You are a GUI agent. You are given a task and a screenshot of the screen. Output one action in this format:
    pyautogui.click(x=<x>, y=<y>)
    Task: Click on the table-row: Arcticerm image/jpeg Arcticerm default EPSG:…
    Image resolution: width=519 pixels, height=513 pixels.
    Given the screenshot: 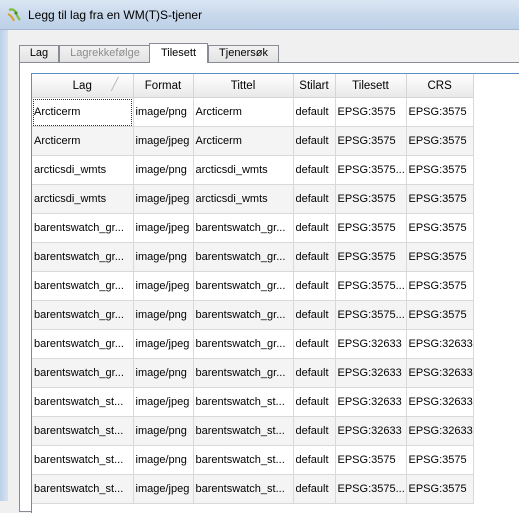 What is the action you would take?
    pyautogui.click(x=253, y=141)
    